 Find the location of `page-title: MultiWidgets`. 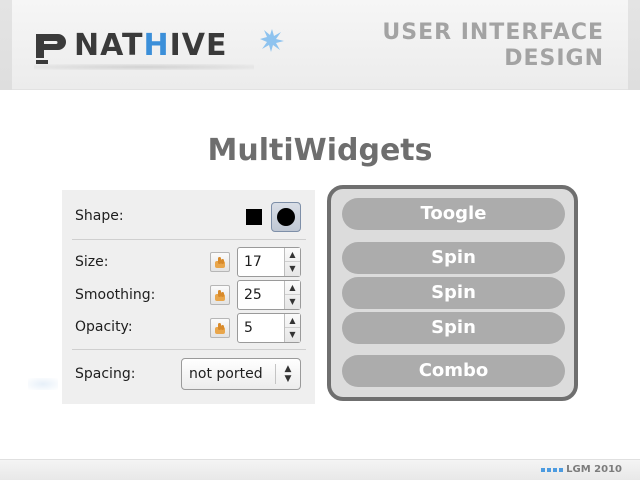

page-title: MultiWidgets is located at coordinates (320, 150).